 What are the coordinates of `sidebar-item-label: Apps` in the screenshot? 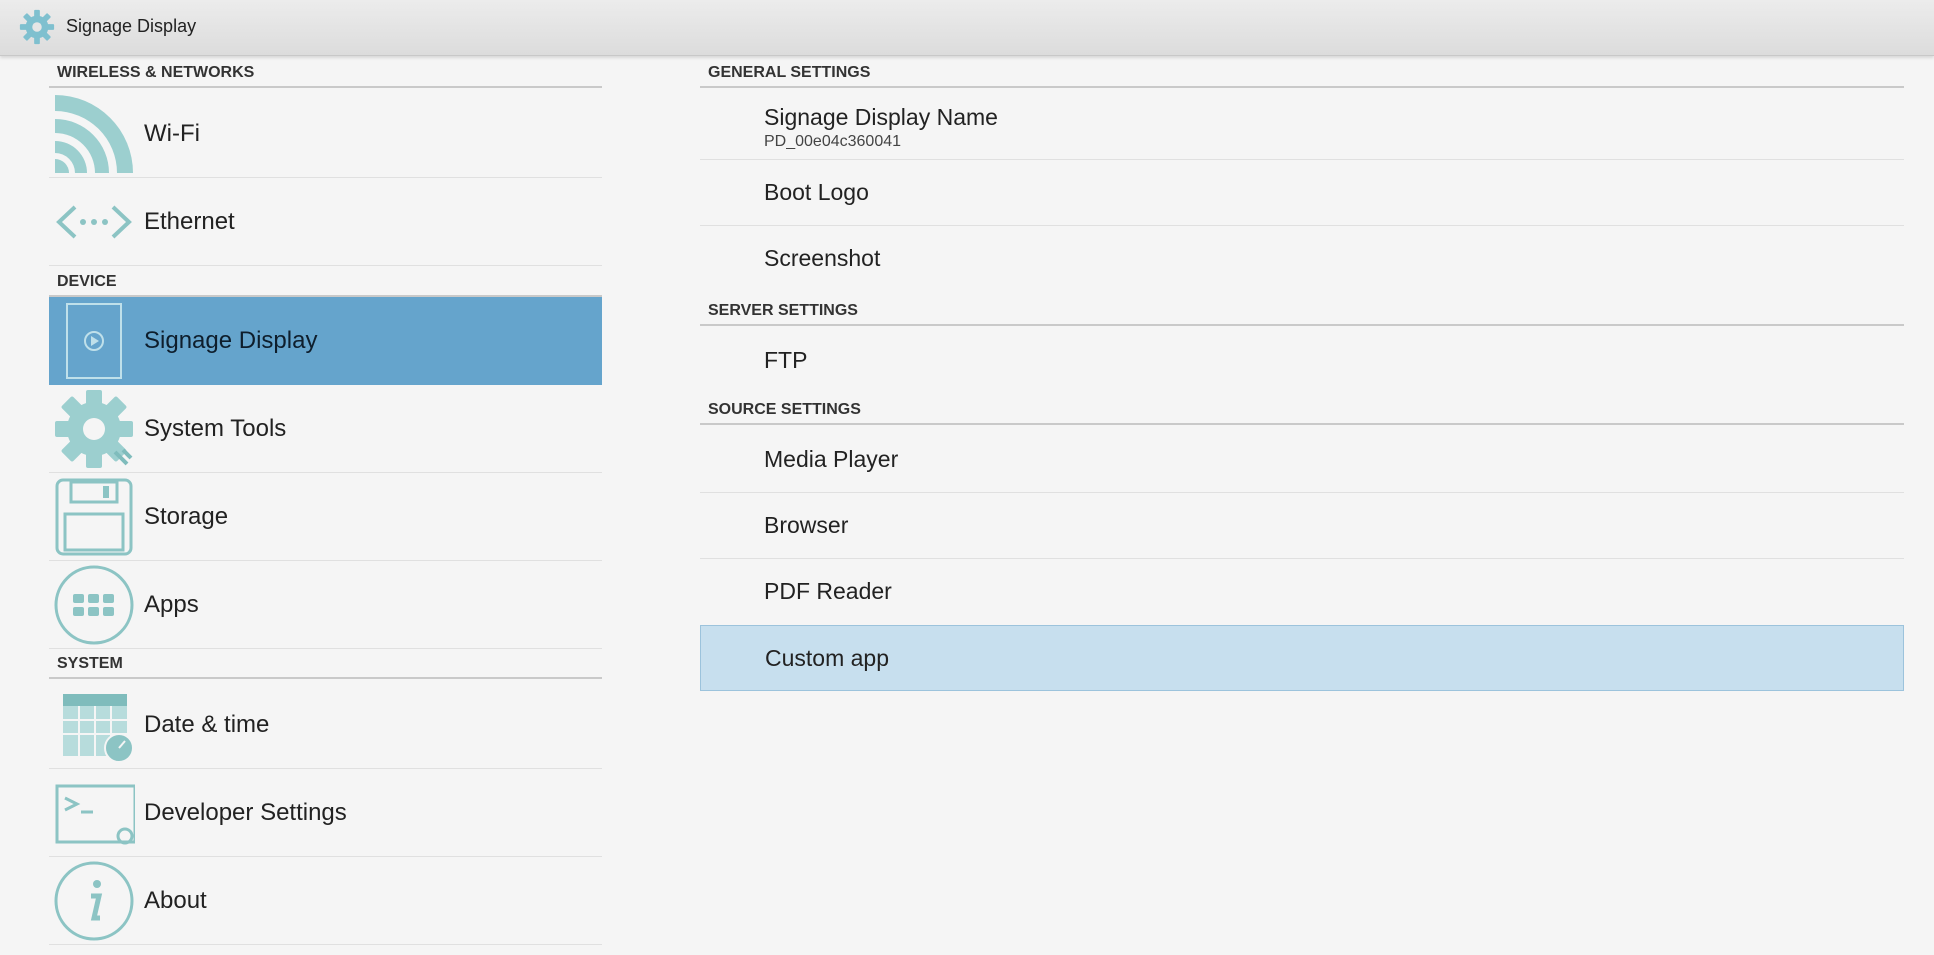 It's located at (171, 604).